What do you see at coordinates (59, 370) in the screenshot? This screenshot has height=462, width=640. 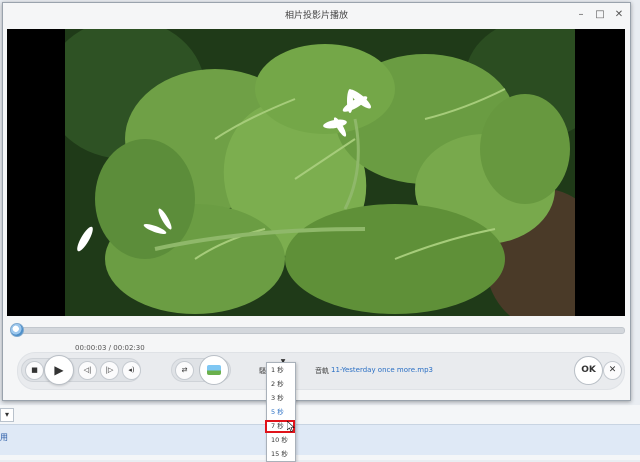 I see `play-icon: ▶` at bounding box center [59, 370].